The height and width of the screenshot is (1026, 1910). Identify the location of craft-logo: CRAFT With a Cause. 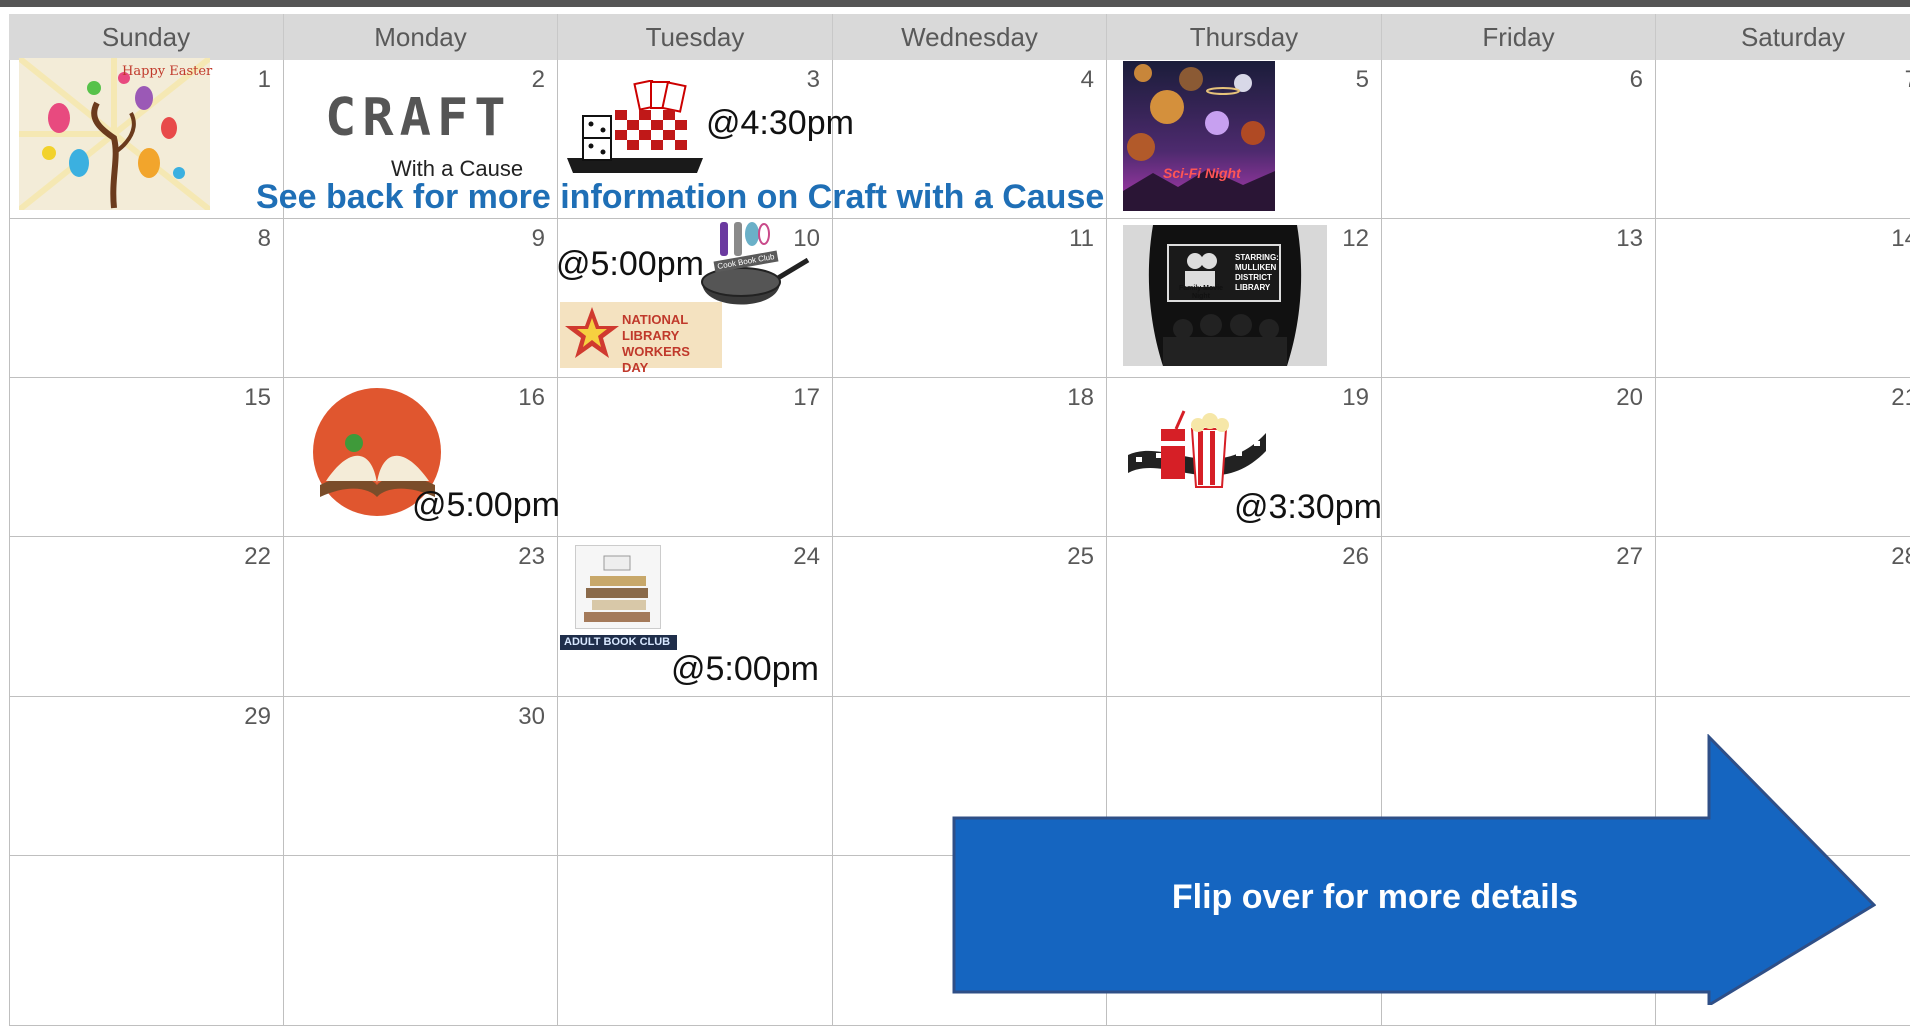
(432, 137).